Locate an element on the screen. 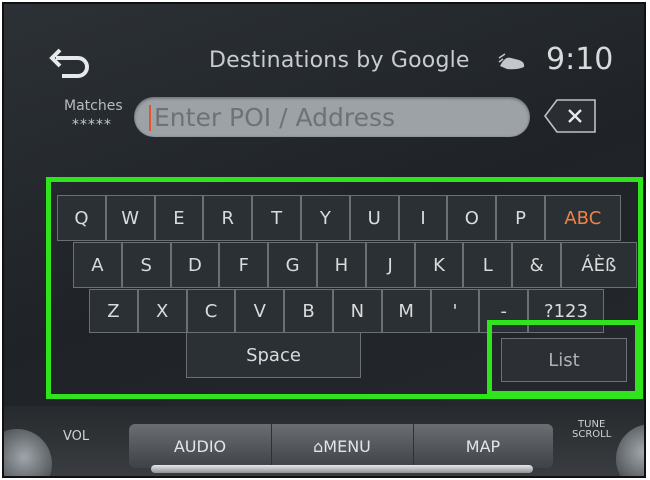 This screenshot has height=480, width=650. clock: 9:10 is located at coordinates (580, 59).